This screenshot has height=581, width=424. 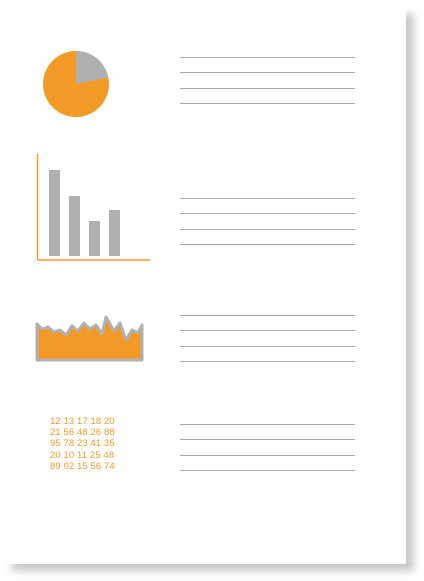 I want to click on number-row: 95 78 23 41 35, so click(x=82, y=444).